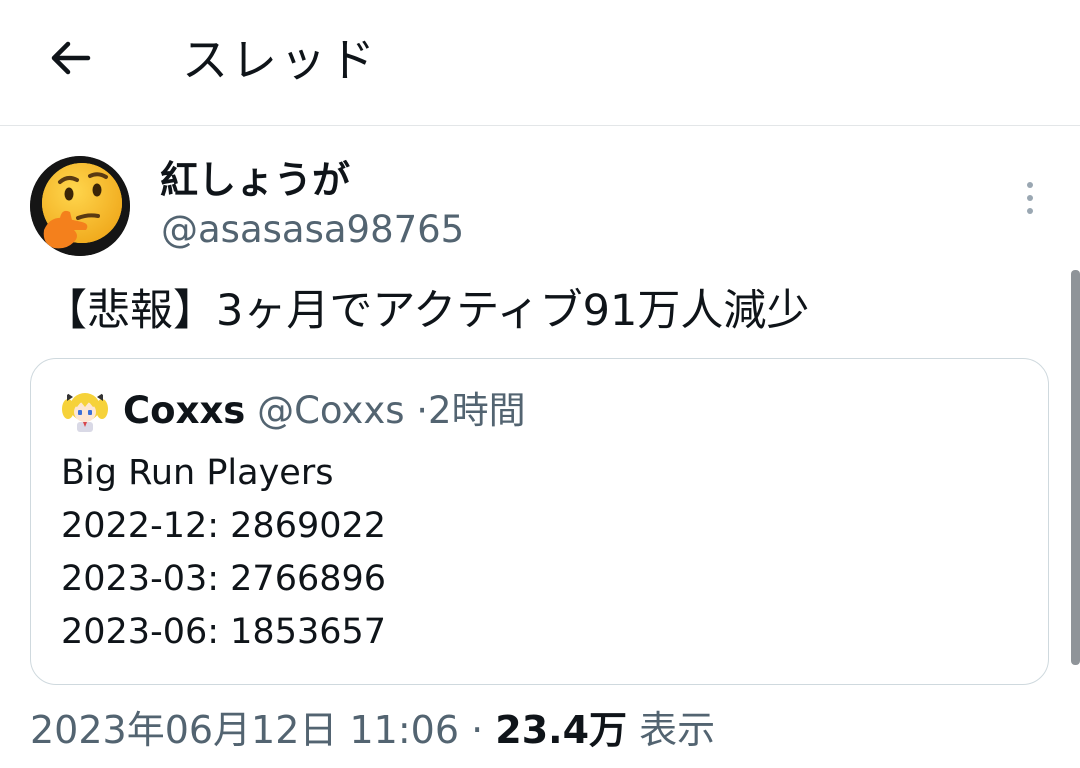 The width and height of the screenshot is (1080, 768). I want to click on thinking-face-emoji, so click(80, 206).